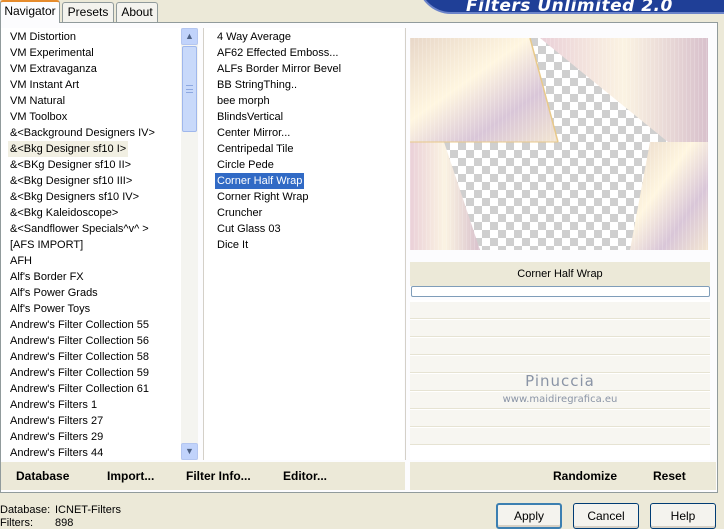 The height and width of the screenshot is (529, 724). What do you see at coordinates (585, 476) in the screenshot?
I see `randomize-button: Randomize` at bounding box center [585, 476].